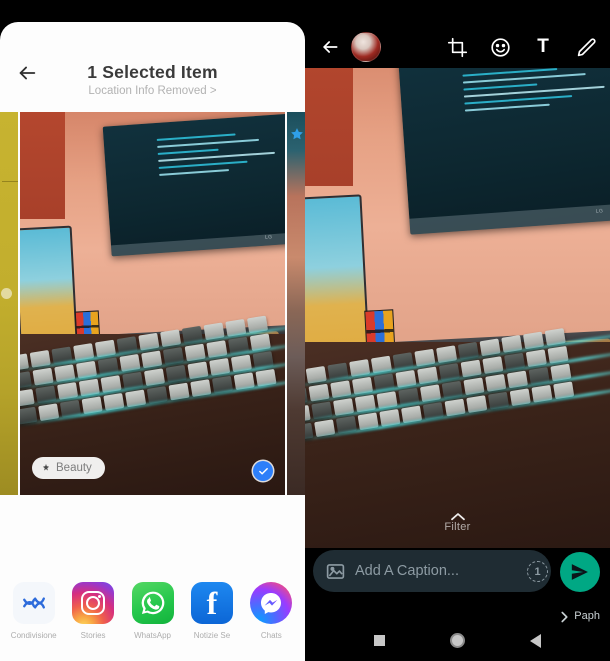 Image resolution: width=610 pixels, height=661 pixels. Describe the element at coordinates (458, 514) in the screenshot. I see `chevron-up-icon` at that location.